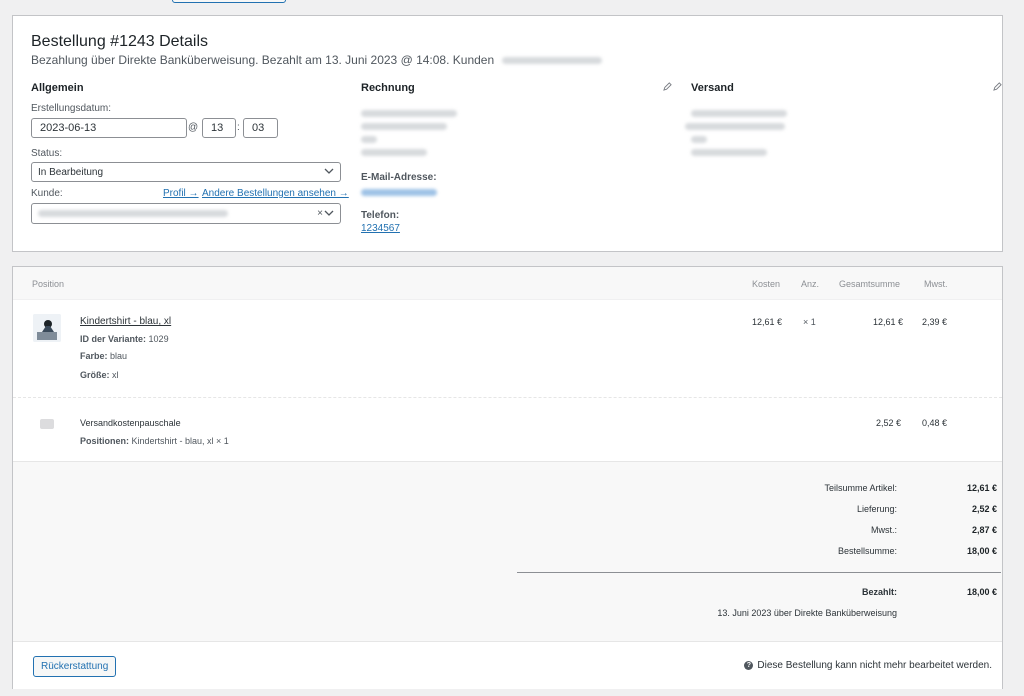 Image resolution: width=1024 pixels, height=696 pixels. What do you see at coordinates (229, 1) in the screenshot?
I see `top-action-button-cut` at bounding box center [229, 1].